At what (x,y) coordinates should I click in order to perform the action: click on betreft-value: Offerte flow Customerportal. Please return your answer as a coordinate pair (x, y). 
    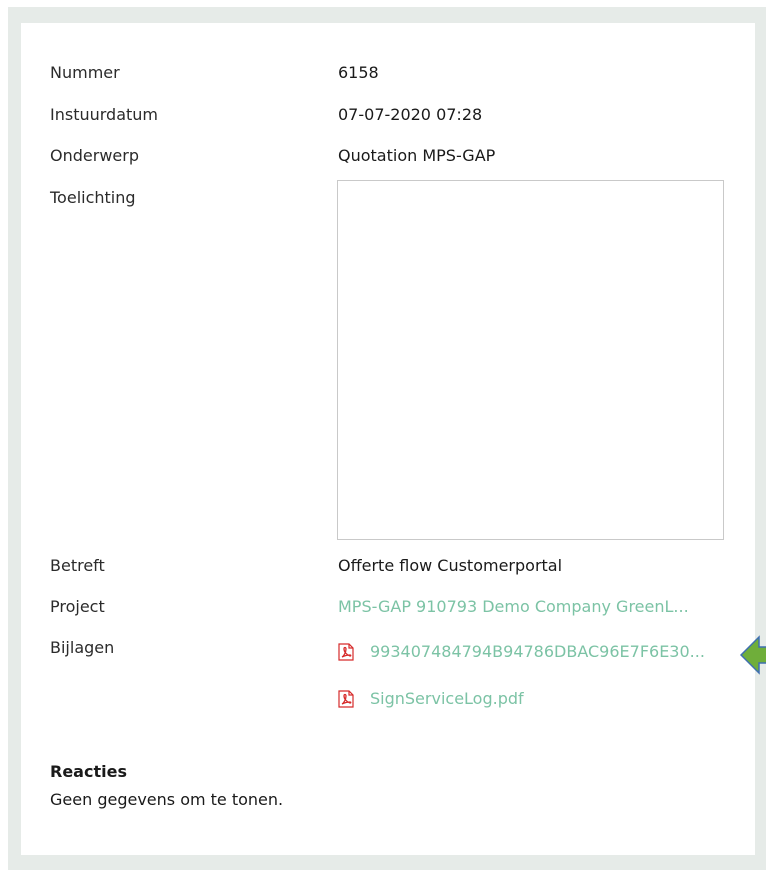
    Looking at the image, I should click on (450, 565).